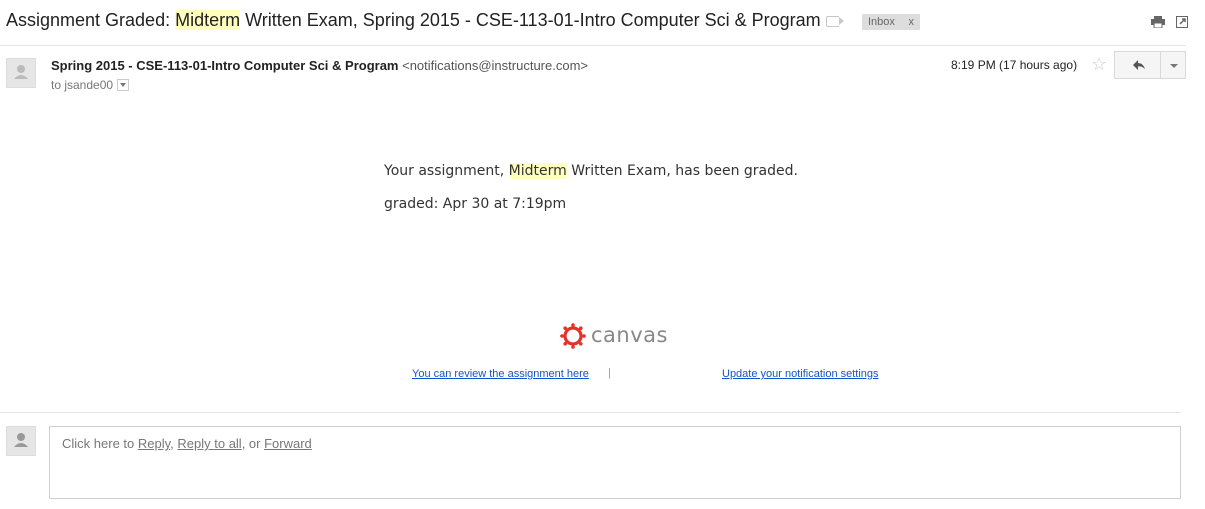 This screenshot has height=509, width=1205. I want to click on recipient-name: jsande00, so click(89, 85).